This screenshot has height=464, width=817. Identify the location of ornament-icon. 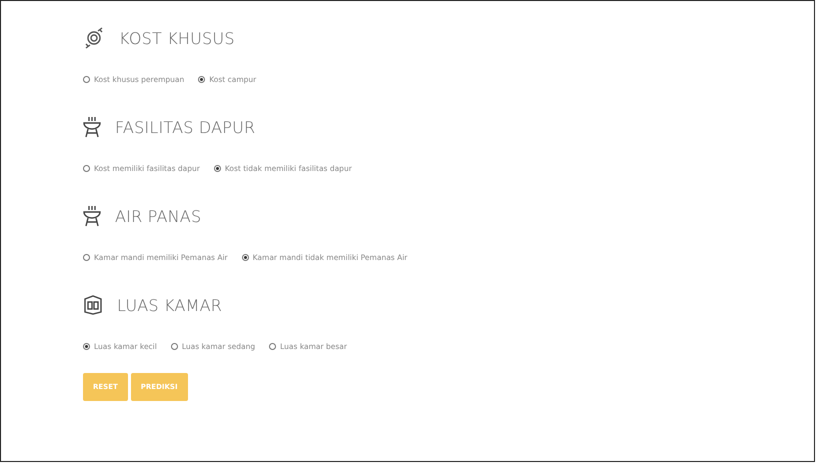
(94, 38).